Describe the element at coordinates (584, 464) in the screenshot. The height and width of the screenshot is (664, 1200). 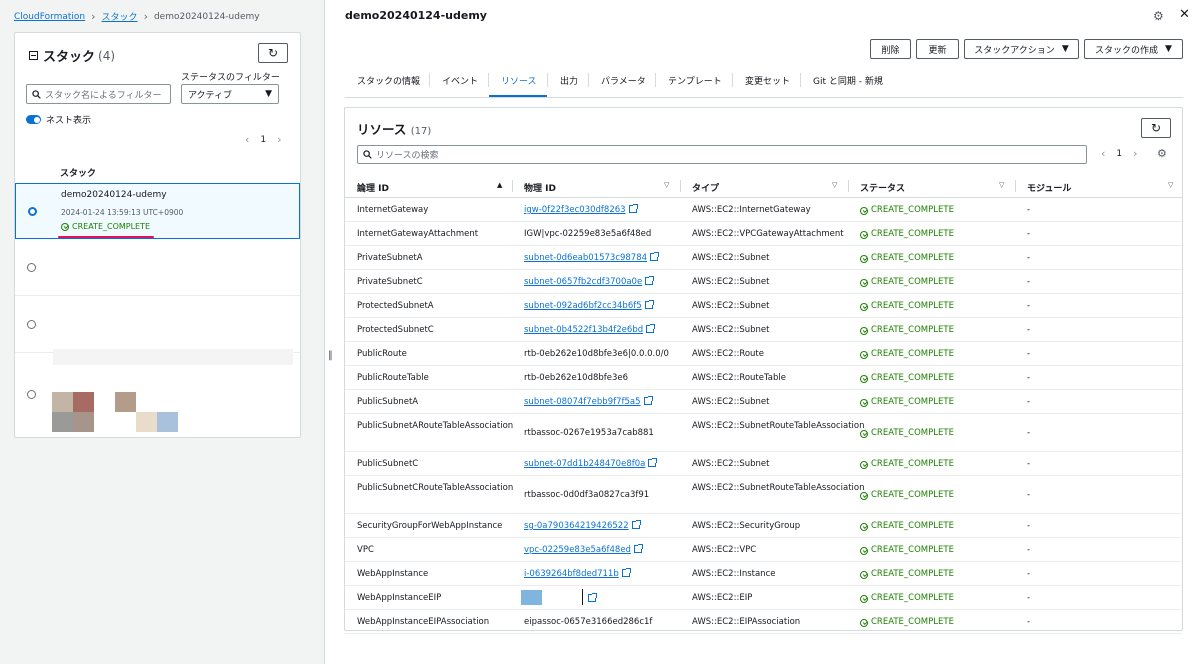
I see `physical-id-cell: subnet-07dd1b248470e8f0a` at that location.